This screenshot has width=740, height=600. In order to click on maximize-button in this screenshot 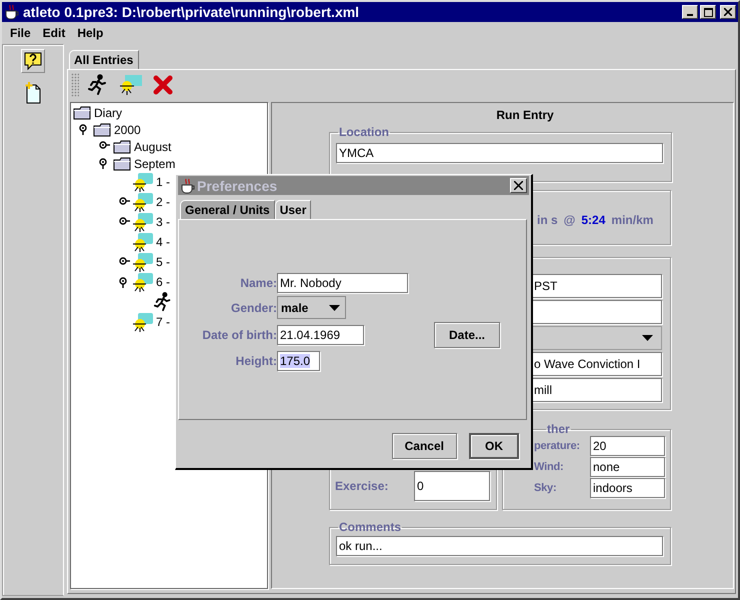, I will do `click(708, 12)`.